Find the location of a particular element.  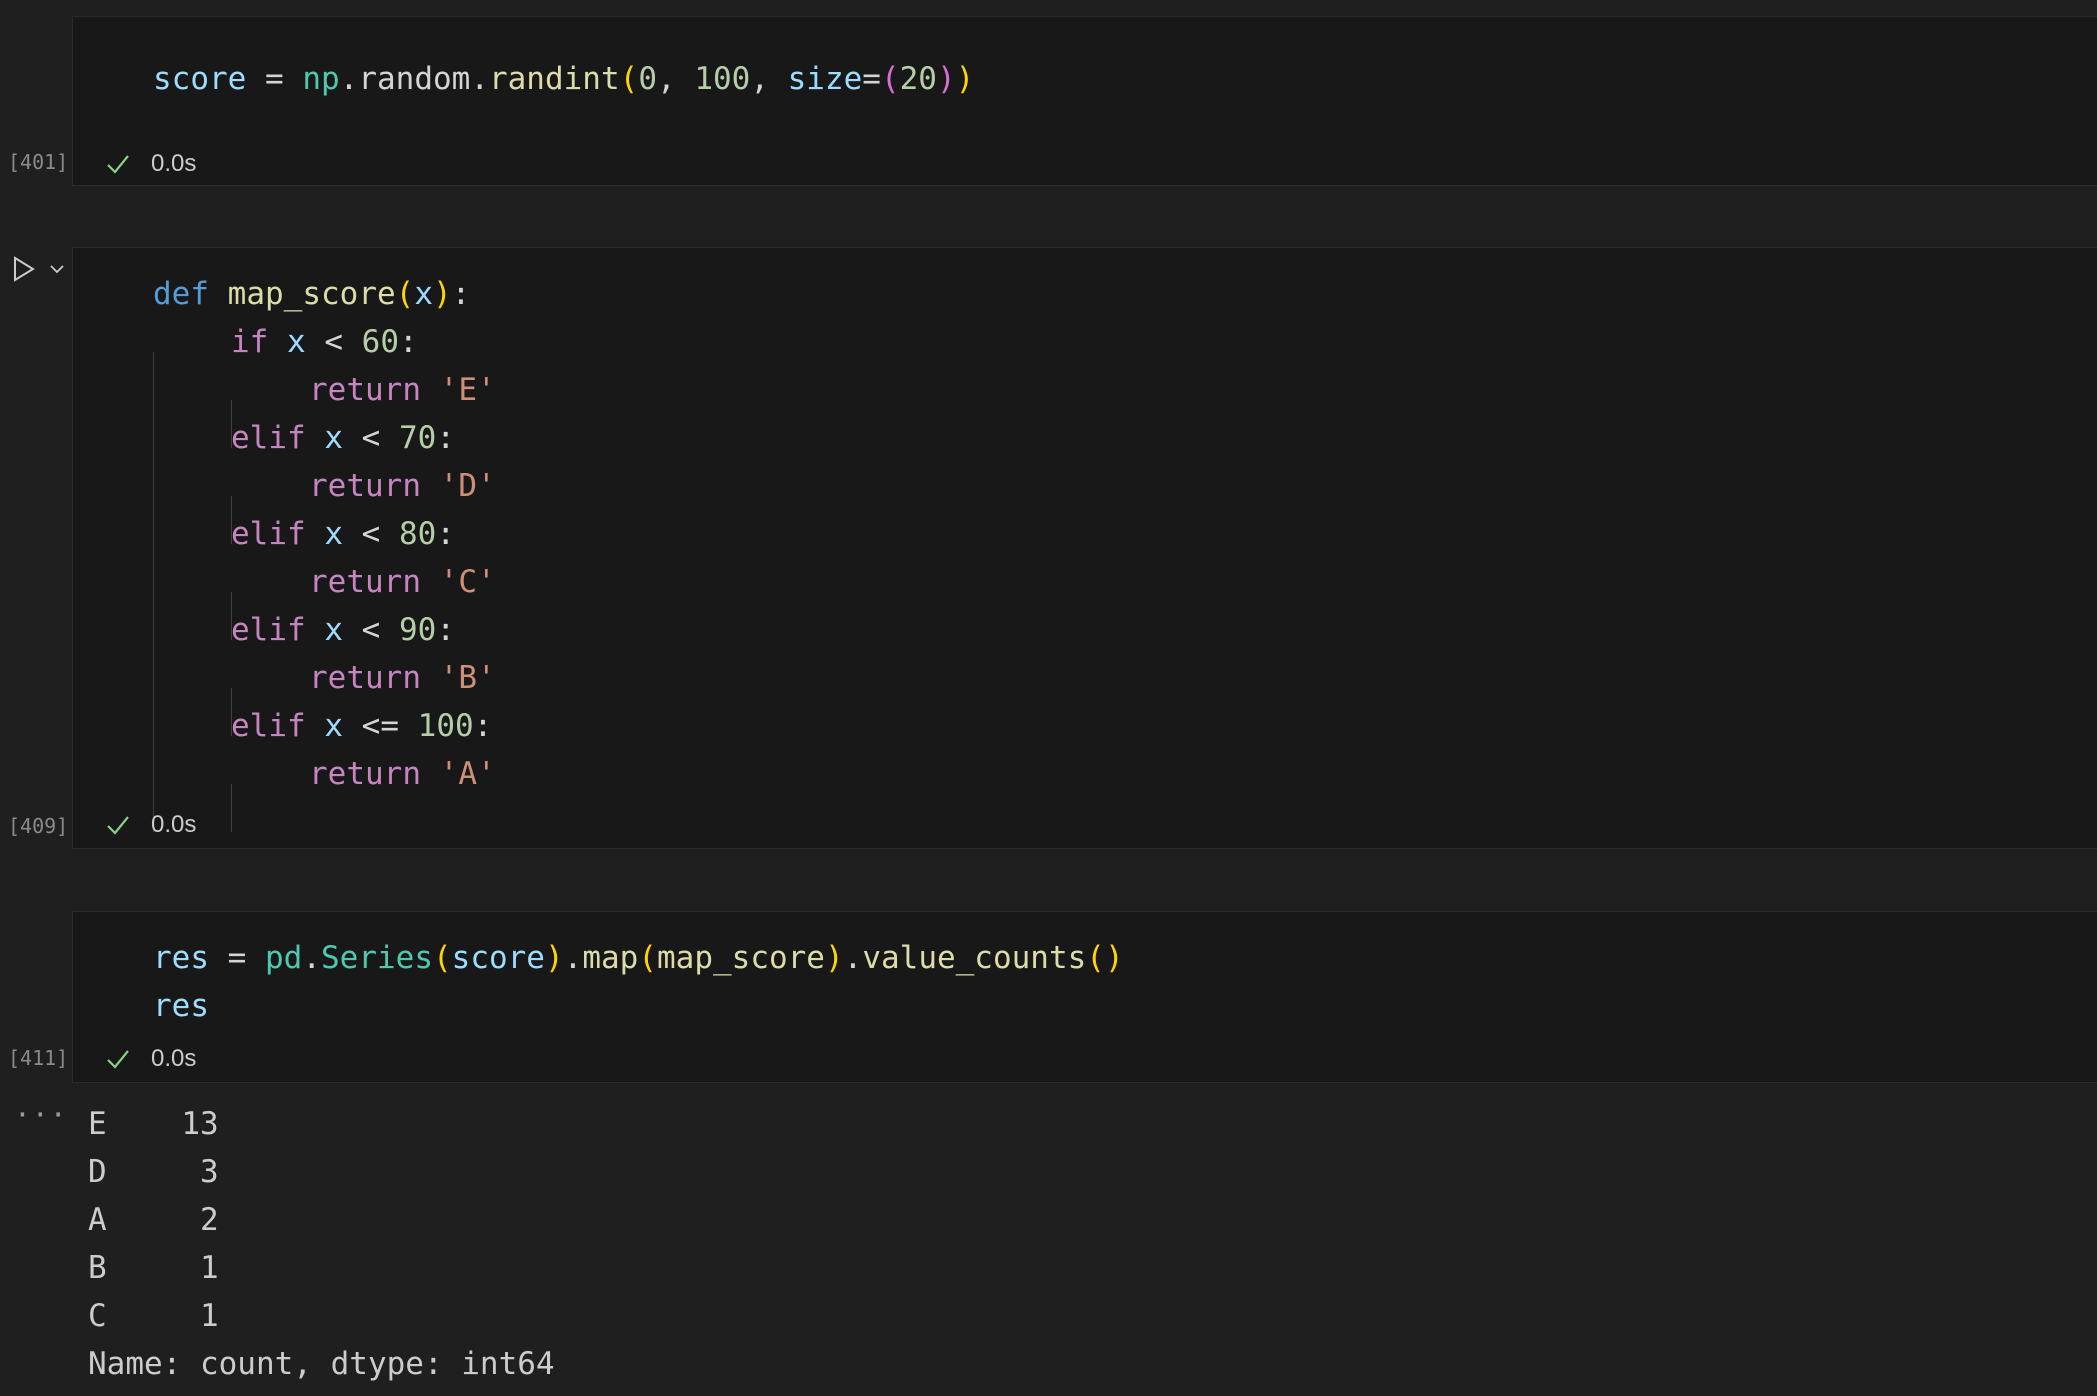

code-line: def map_score(x): is located at coordinates (312, 294).